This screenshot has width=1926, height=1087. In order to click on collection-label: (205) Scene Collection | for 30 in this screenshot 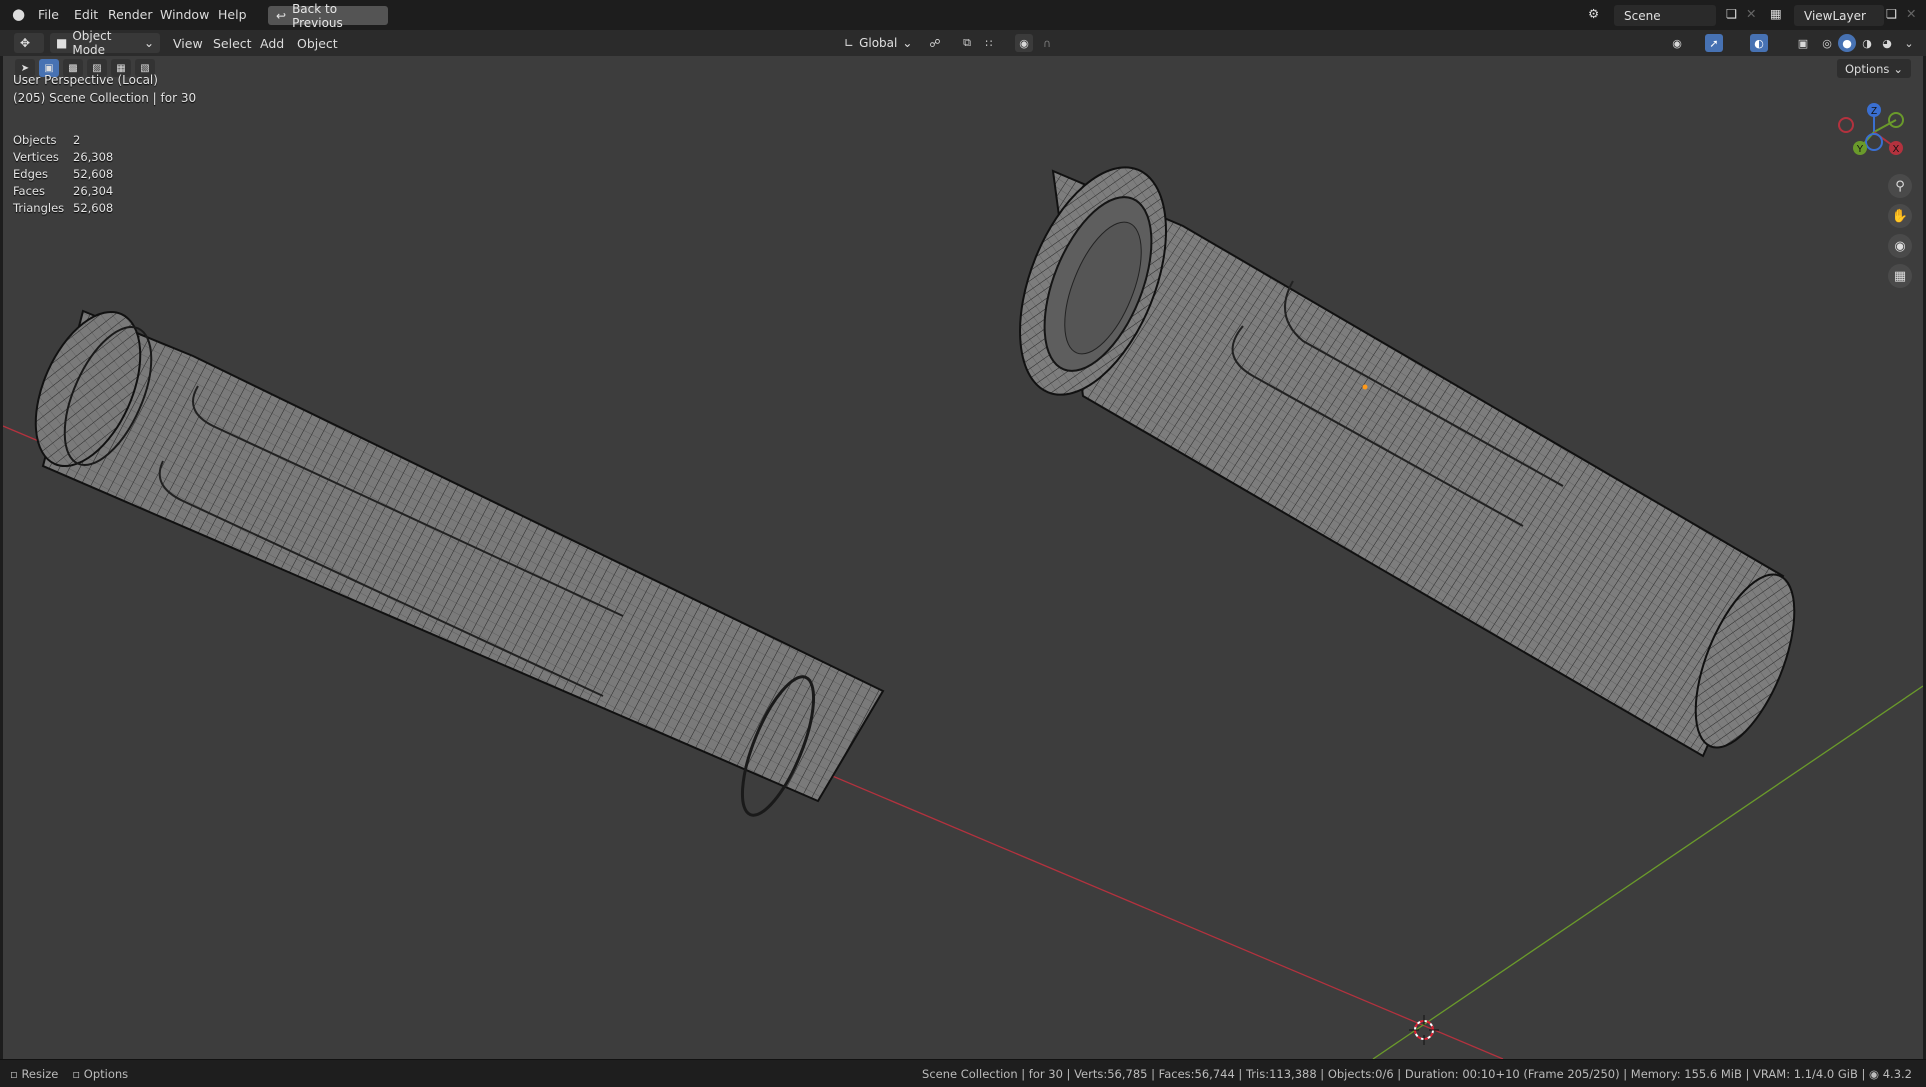, I will do `click(105, 98)`.